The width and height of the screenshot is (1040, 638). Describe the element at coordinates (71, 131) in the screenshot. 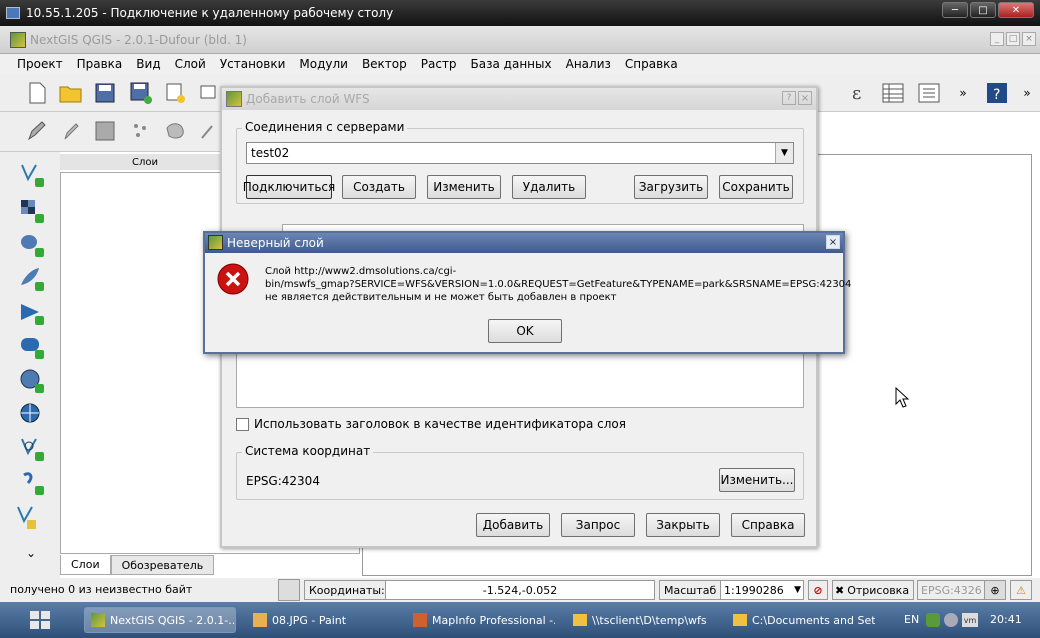

I see `pencil-icon` at that location.